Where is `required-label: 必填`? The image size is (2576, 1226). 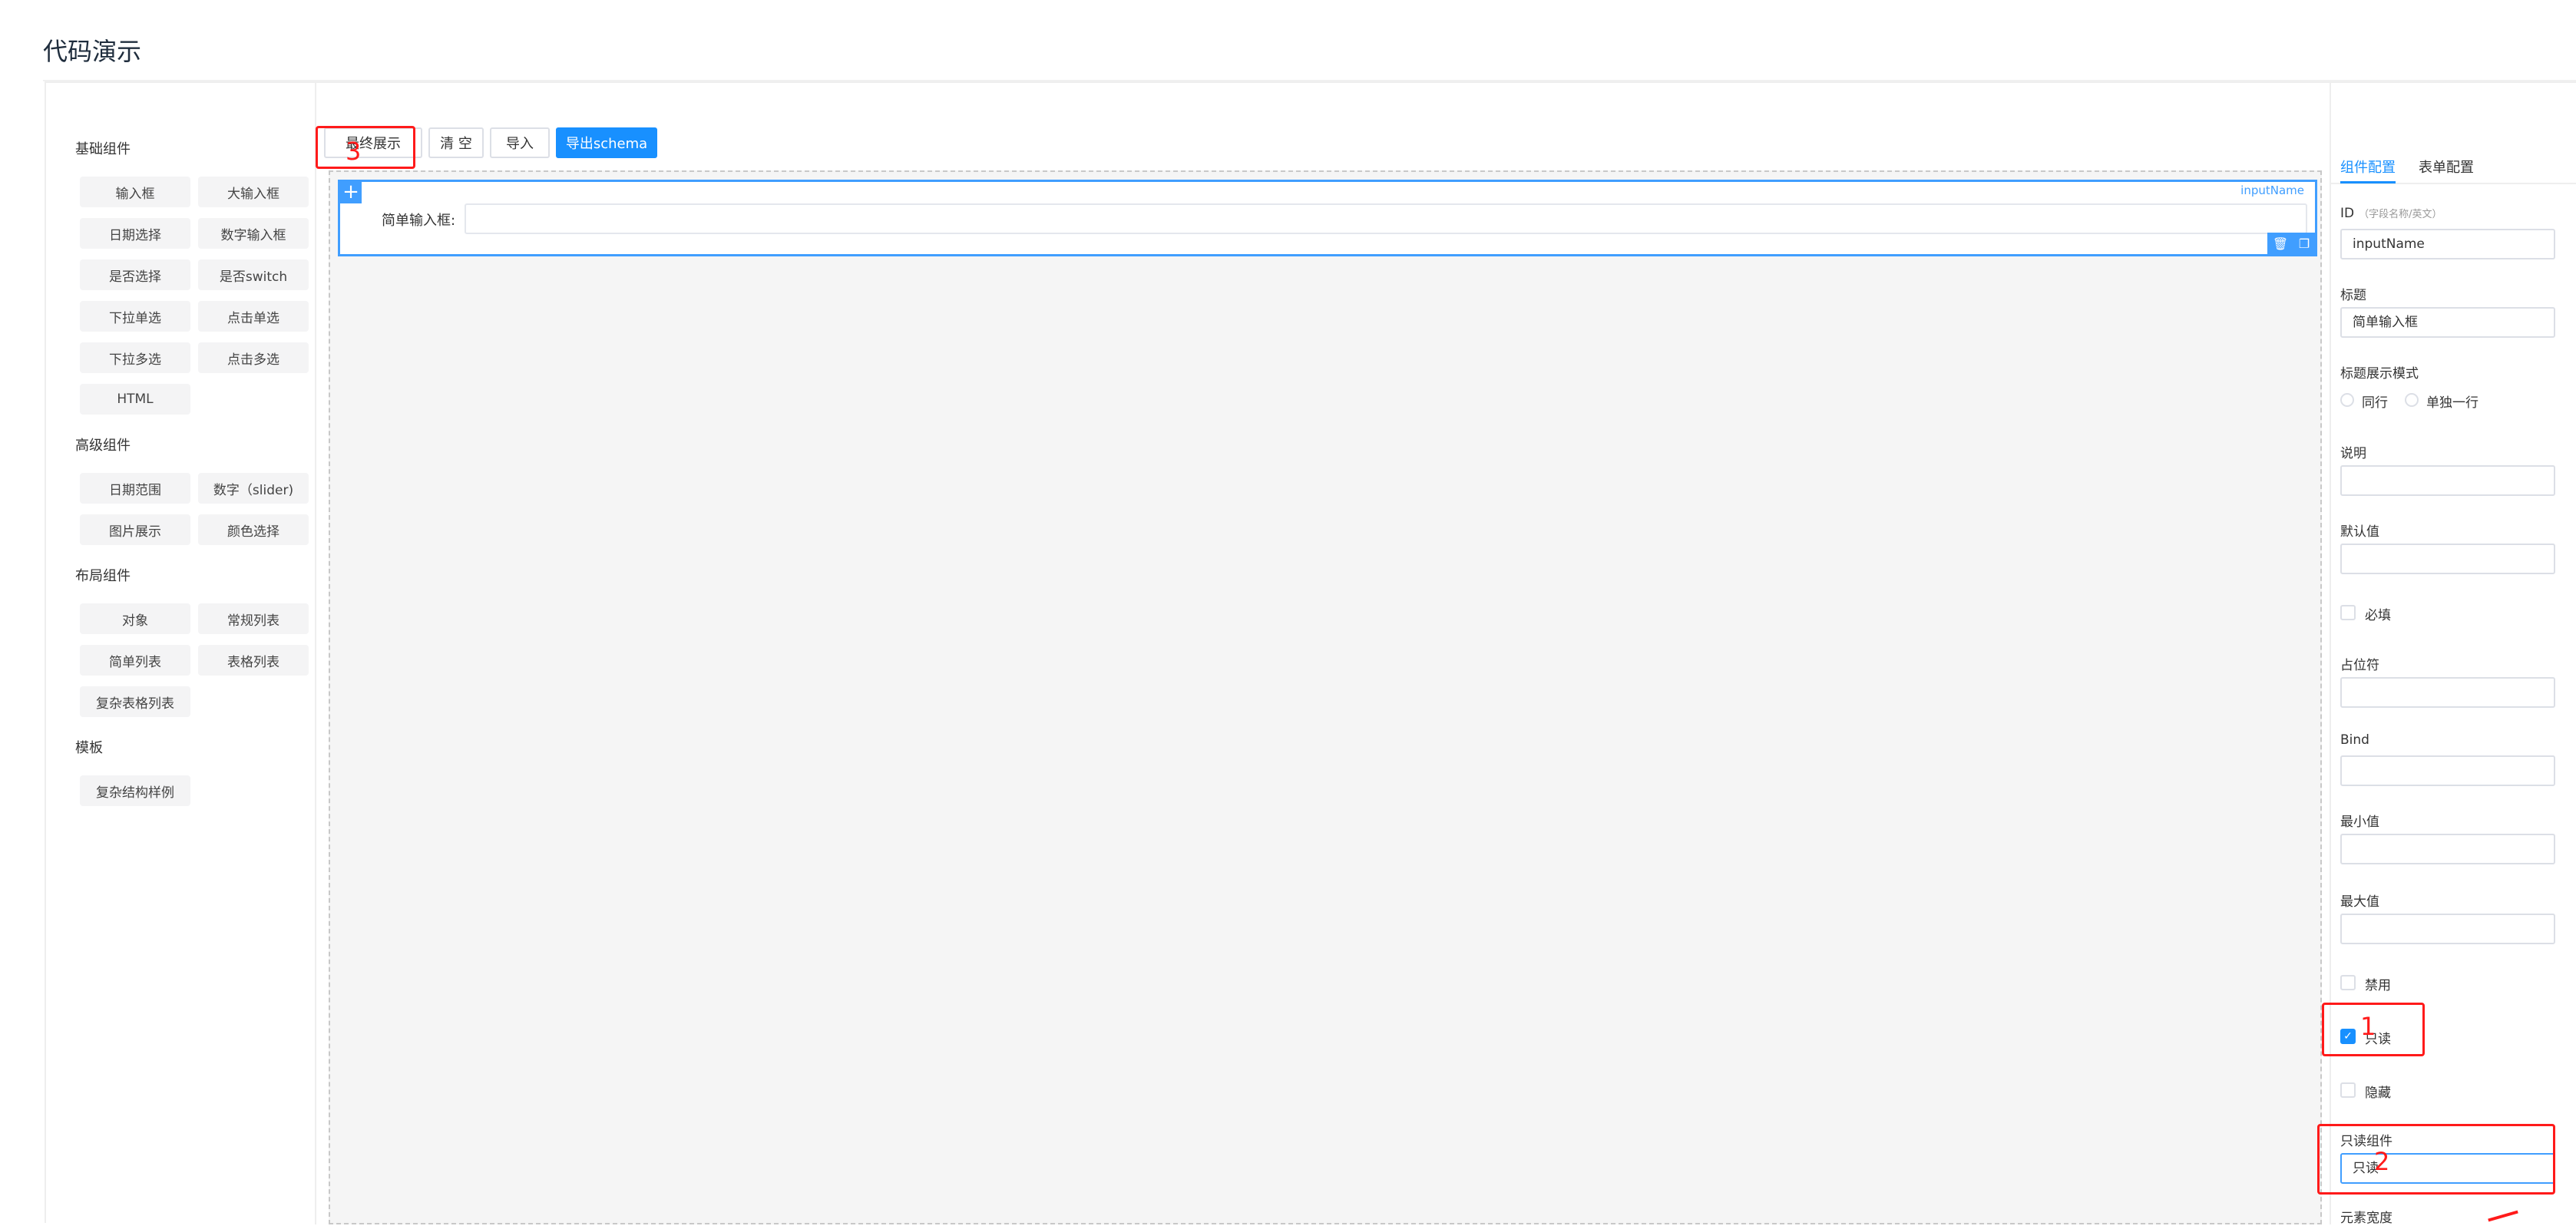
required-label: 必填 is located at coordinates (2378, 615).